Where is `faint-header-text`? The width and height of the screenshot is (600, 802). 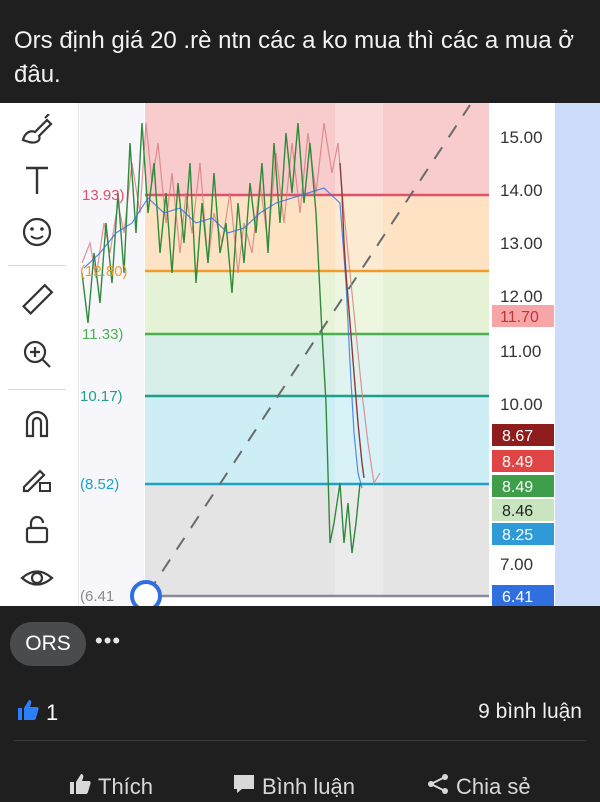
faint-header-text is located at coordinates (190, 4).